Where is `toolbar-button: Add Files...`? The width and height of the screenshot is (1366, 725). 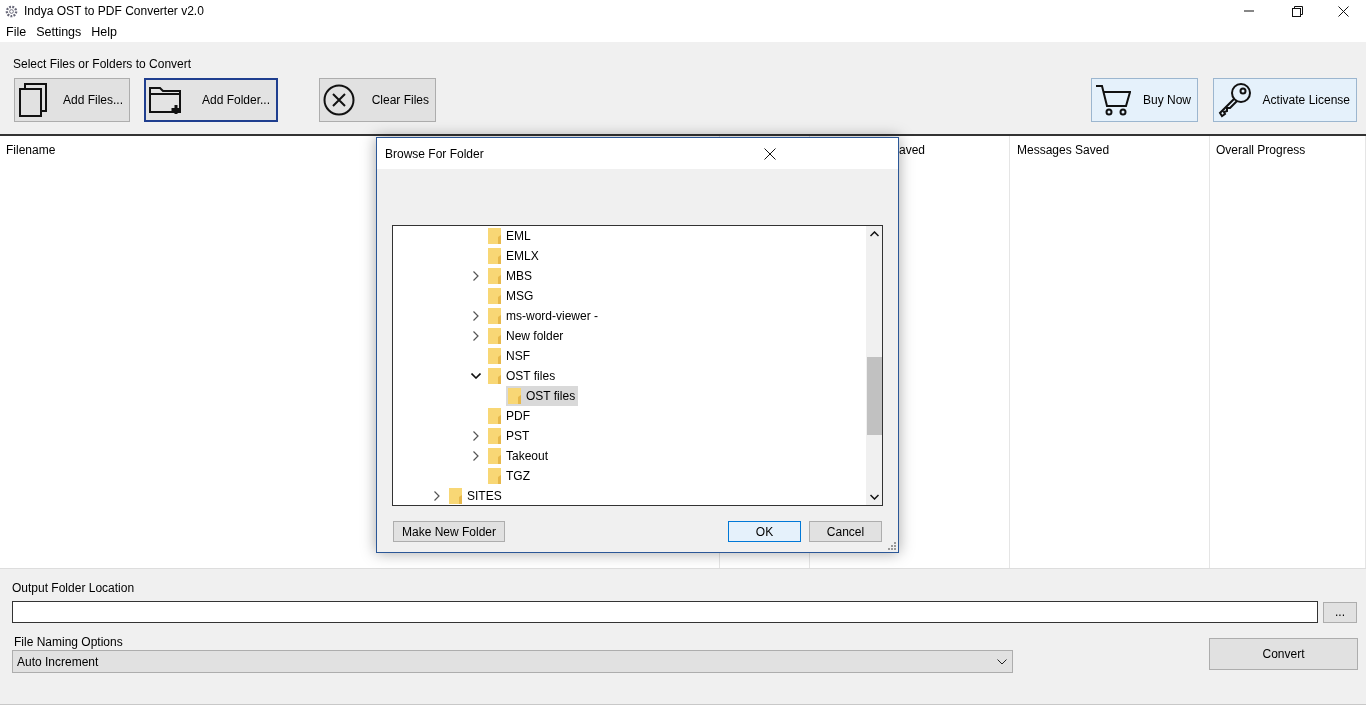 toolbar-button: Add Files... is located at coordinates (72, 100).